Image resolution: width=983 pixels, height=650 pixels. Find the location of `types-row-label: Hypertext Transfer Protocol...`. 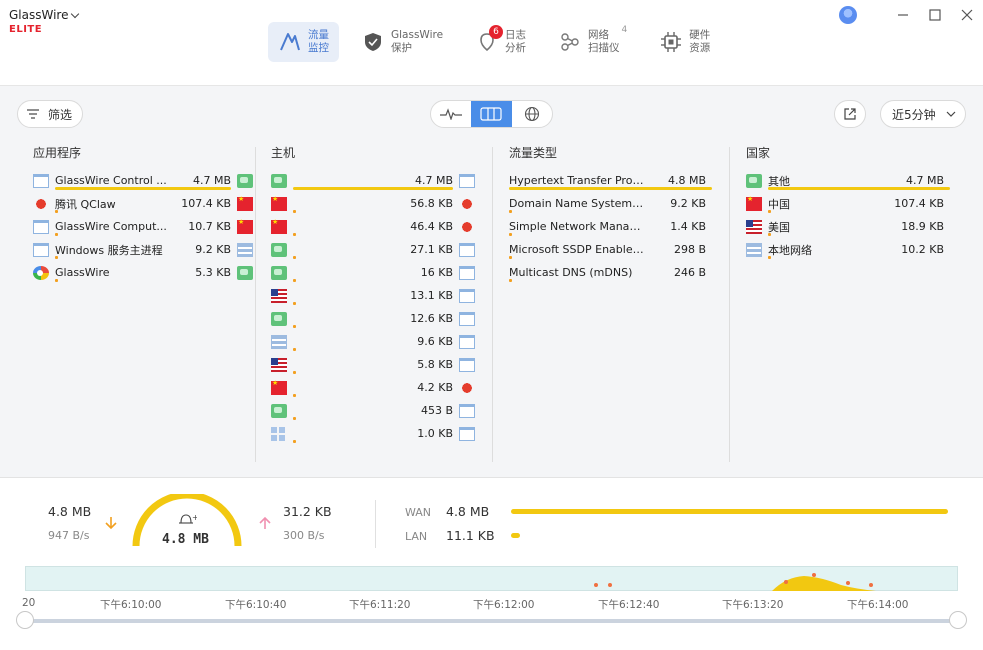

types-row-label: Hypertext Transfer Protocol... is located at coordinates (577, 180).